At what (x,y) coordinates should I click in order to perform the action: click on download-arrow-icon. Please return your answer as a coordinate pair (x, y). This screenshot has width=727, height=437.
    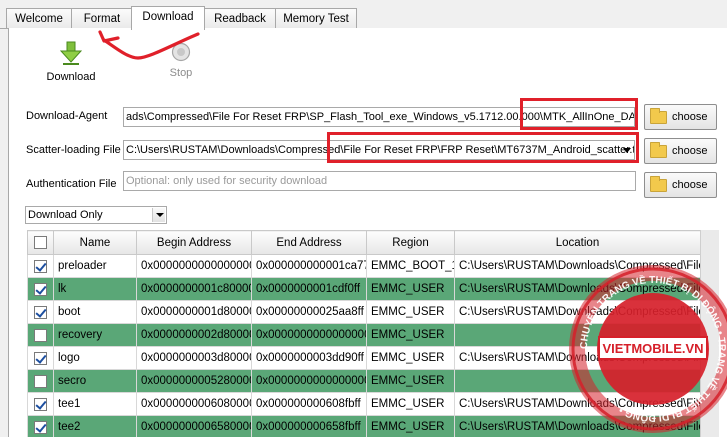
    Looking at the image, I should click on (71, 53).